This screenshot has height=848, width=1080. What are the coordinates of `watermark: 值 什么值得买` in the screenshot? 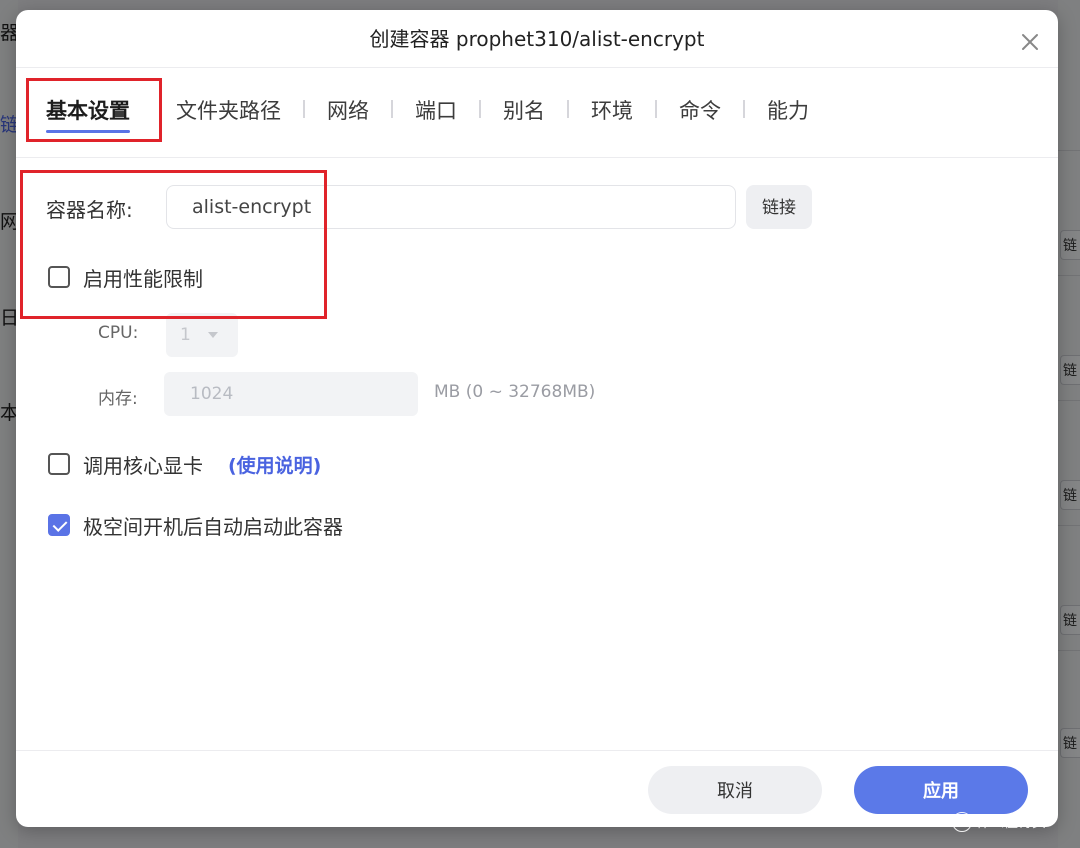 It's located at (999, 822).